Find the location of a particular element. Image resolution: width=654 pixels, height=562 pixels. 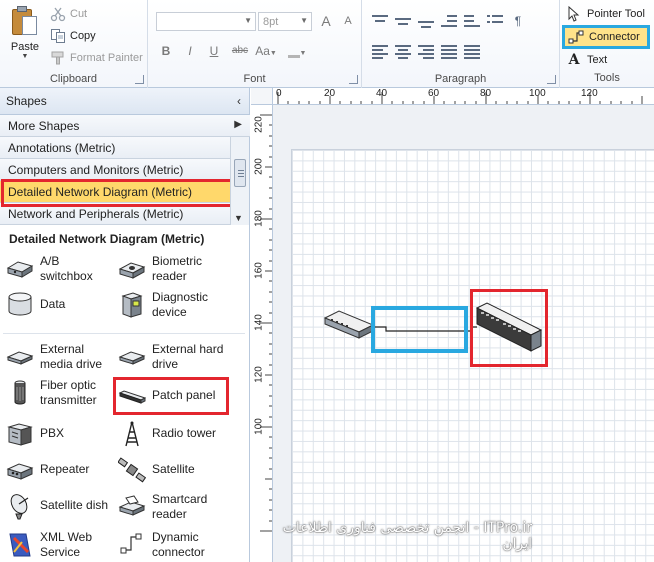

copy-button: Copy is located at coordinates (73, 36).